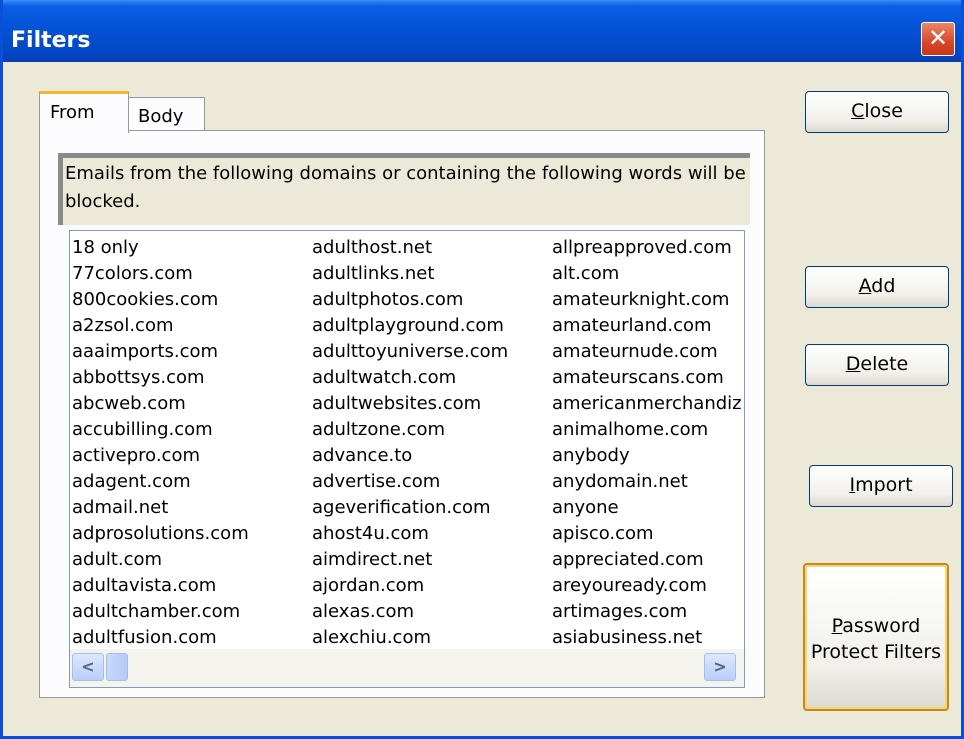 Image resolution: width=964 pixels, height=739 pixels. Describe the element at coordinates (431, 482) in the screenshot. I see `list-item: advertise.com` at that location.